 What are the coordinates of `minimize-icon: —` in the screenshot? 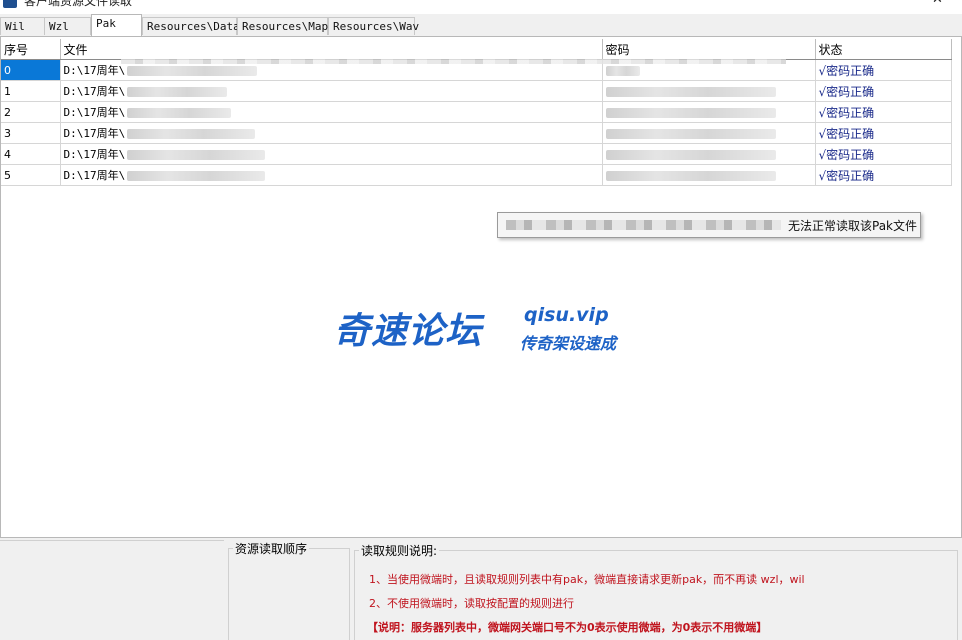 It's located at (891, 3).